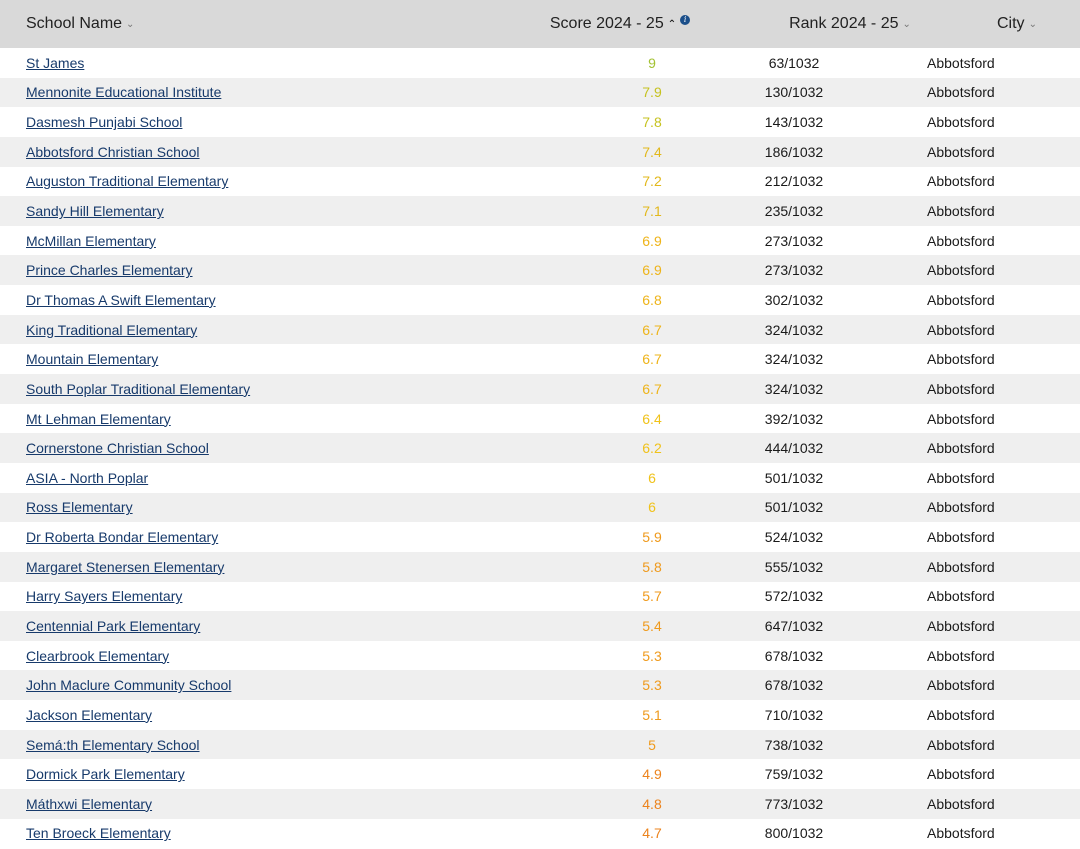  I want to click on school-name-cell: Semá:th Elementary School, so click(235, 745).